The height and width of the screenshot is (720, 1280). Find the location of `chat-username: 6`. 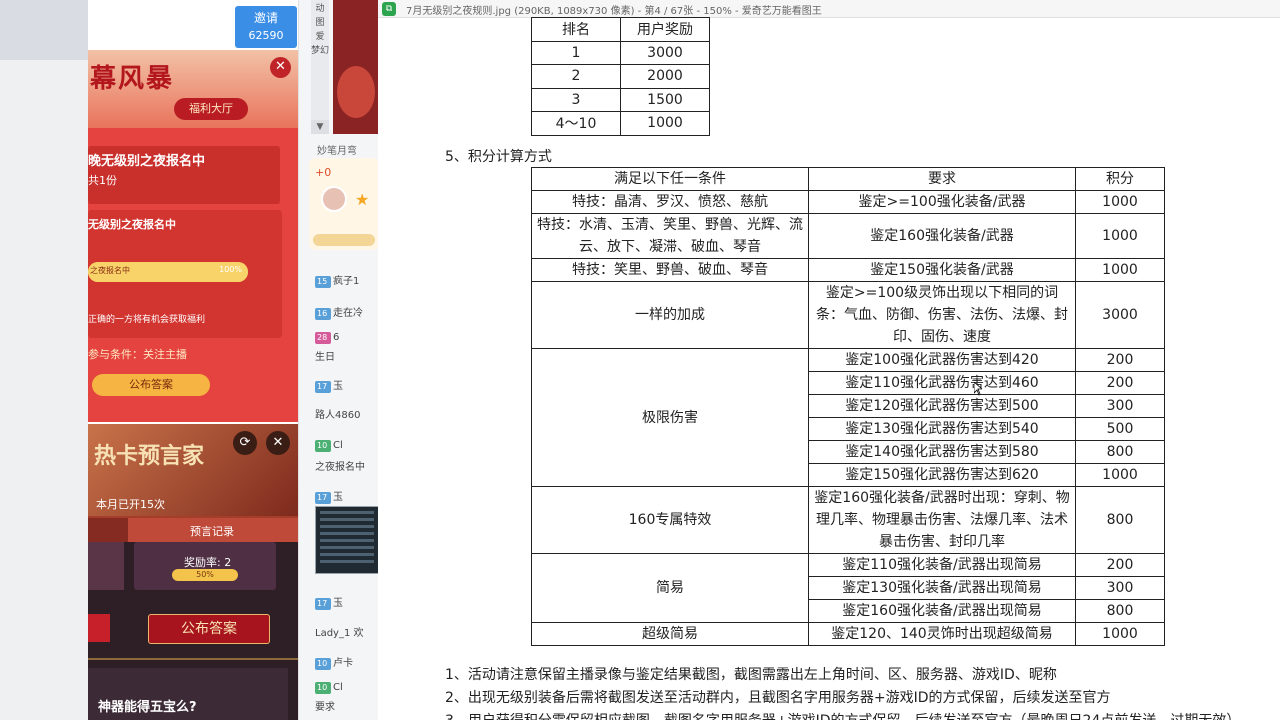

chat-username: 6 is located at coordinates (336, 337).